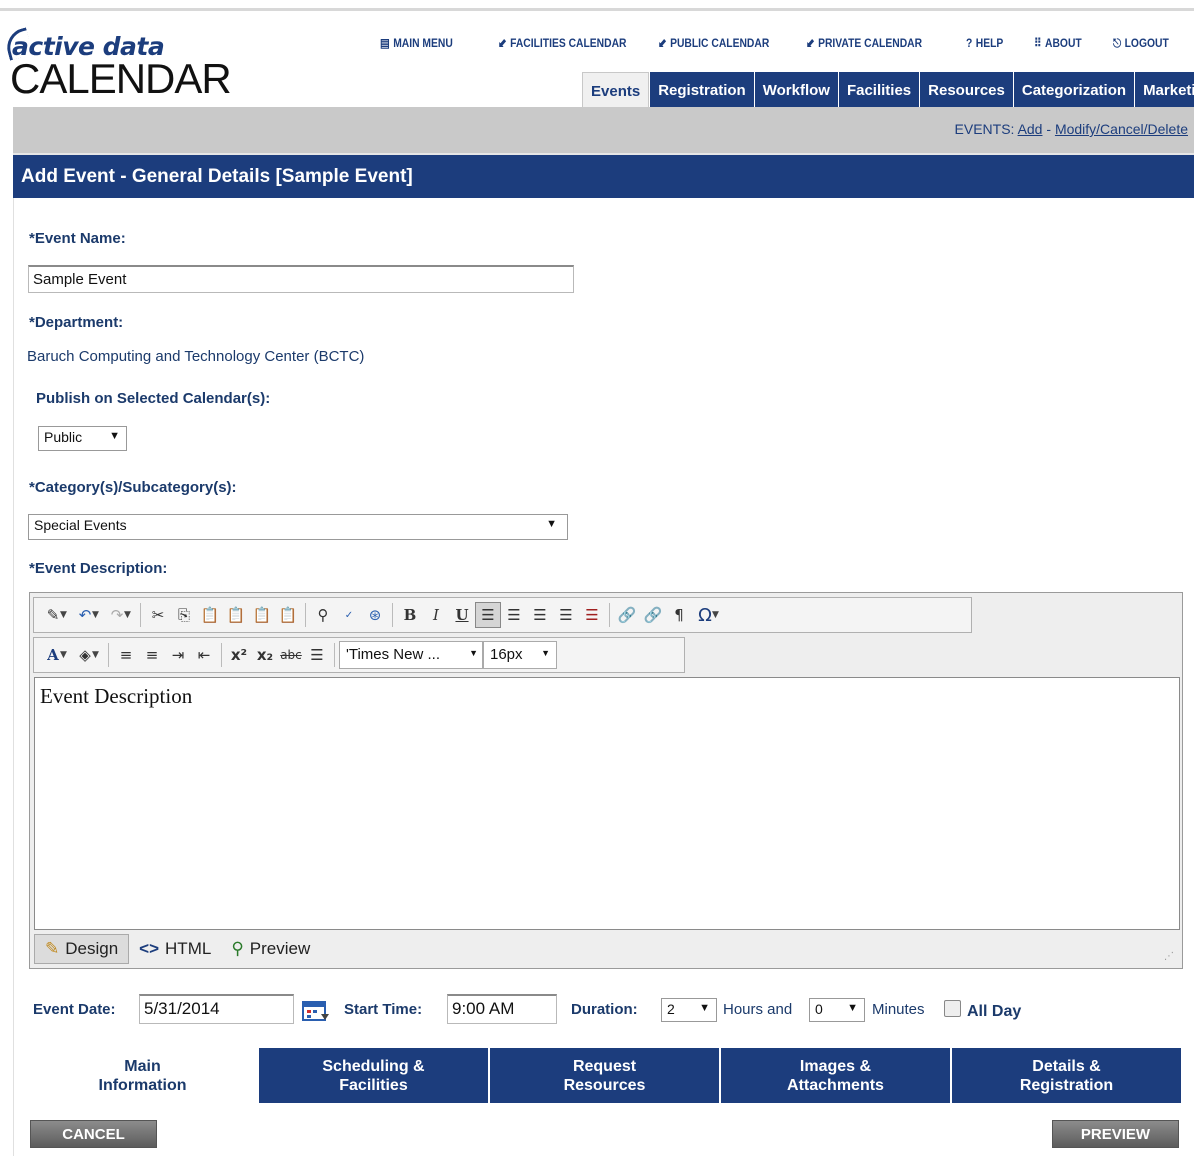 This screenshot has width=1194, height=1156. I want to click on font-size-select: 16px ▼, so click(520, 655).